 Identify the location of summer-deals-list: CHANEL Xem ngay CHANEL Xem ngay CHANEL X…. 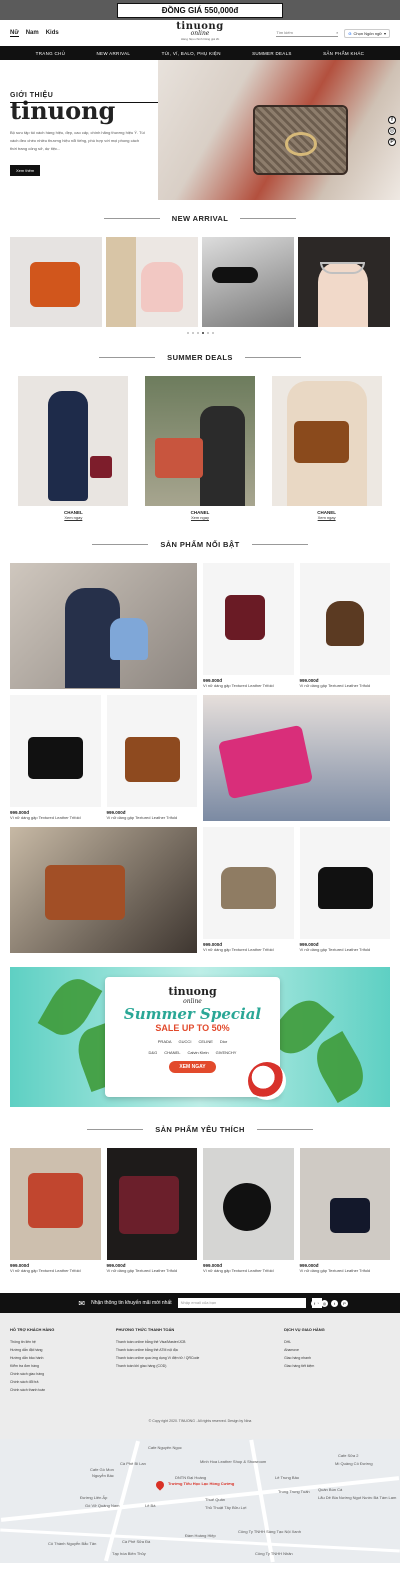
(200, 448).